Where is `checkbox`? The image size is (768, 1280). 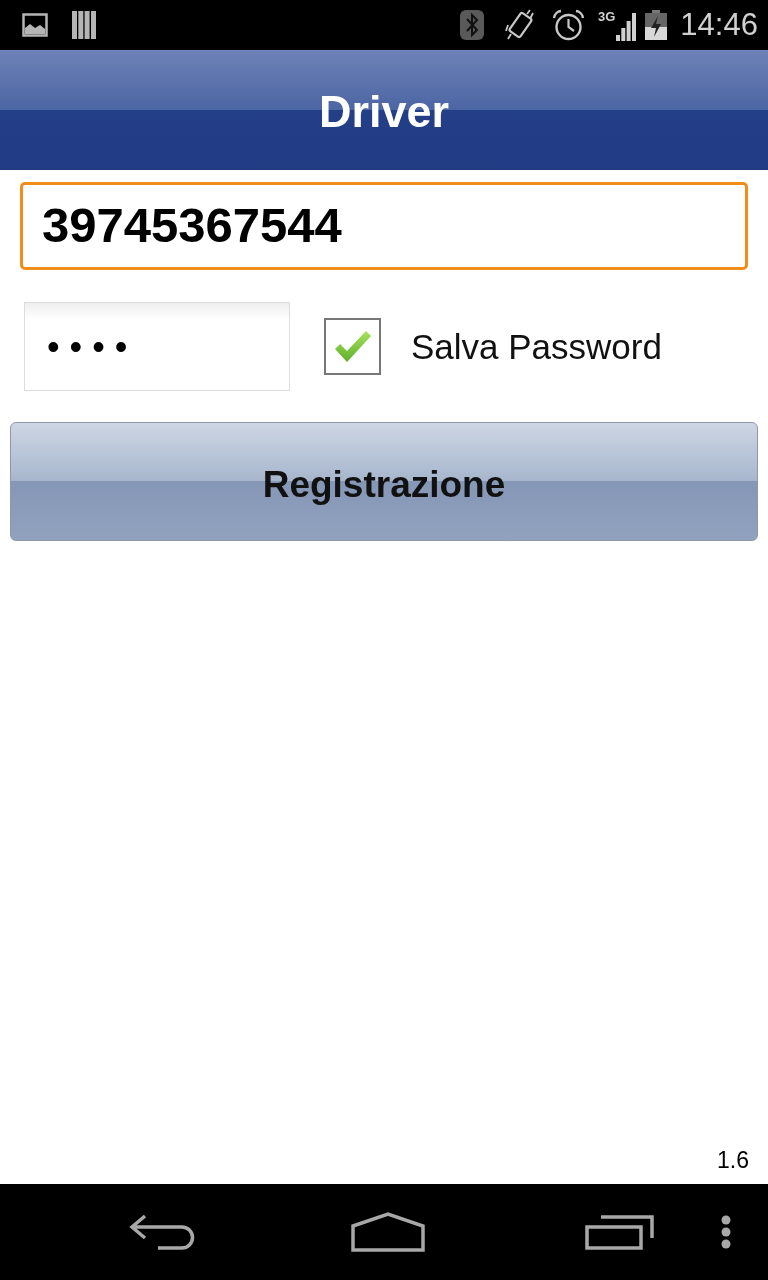 checkbox is located at coordinates (352, 346).